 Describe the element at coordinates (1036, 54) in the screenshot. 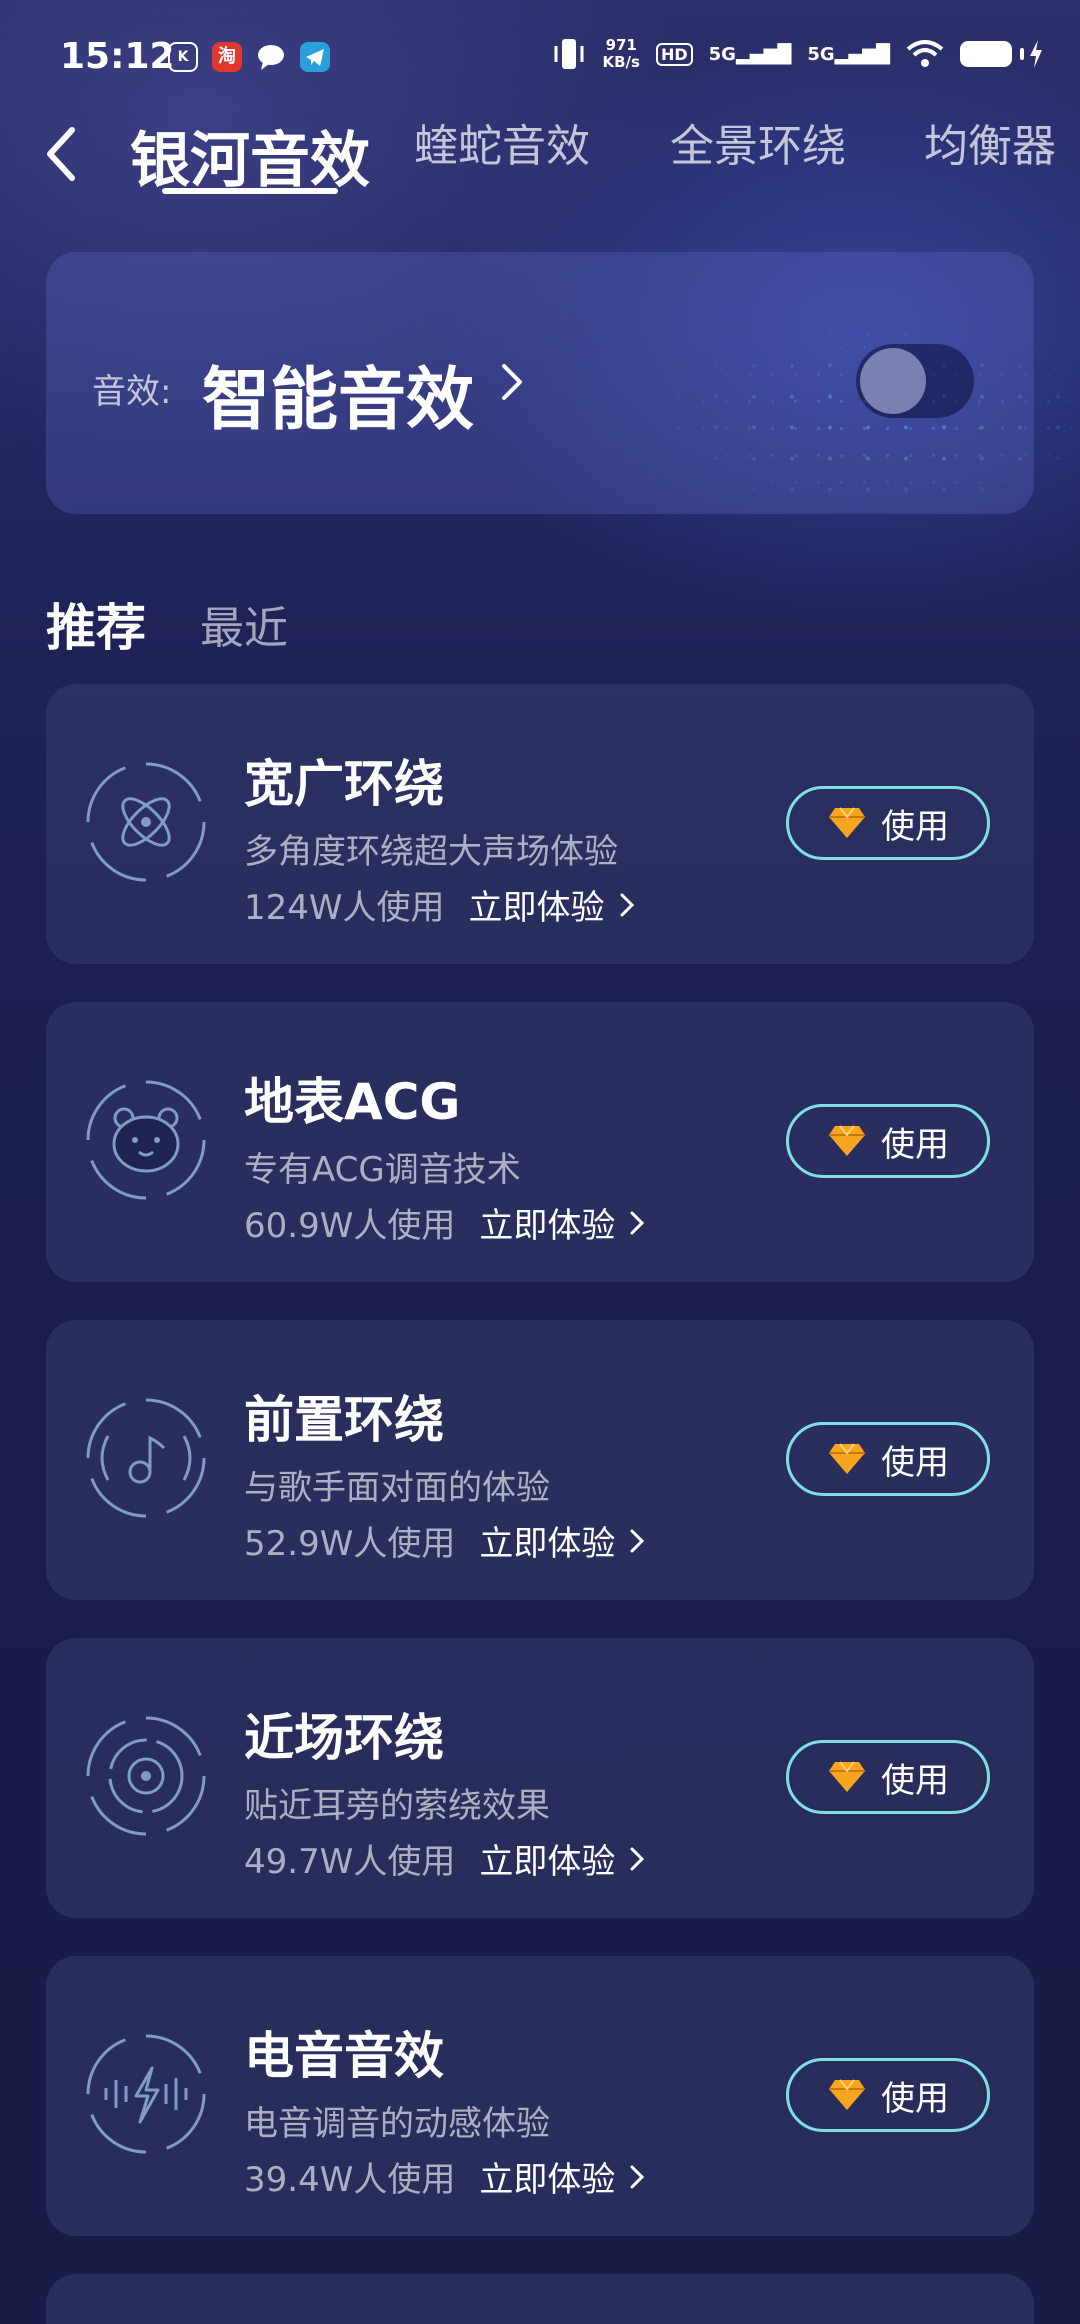

I see `charging-icon` at that location.